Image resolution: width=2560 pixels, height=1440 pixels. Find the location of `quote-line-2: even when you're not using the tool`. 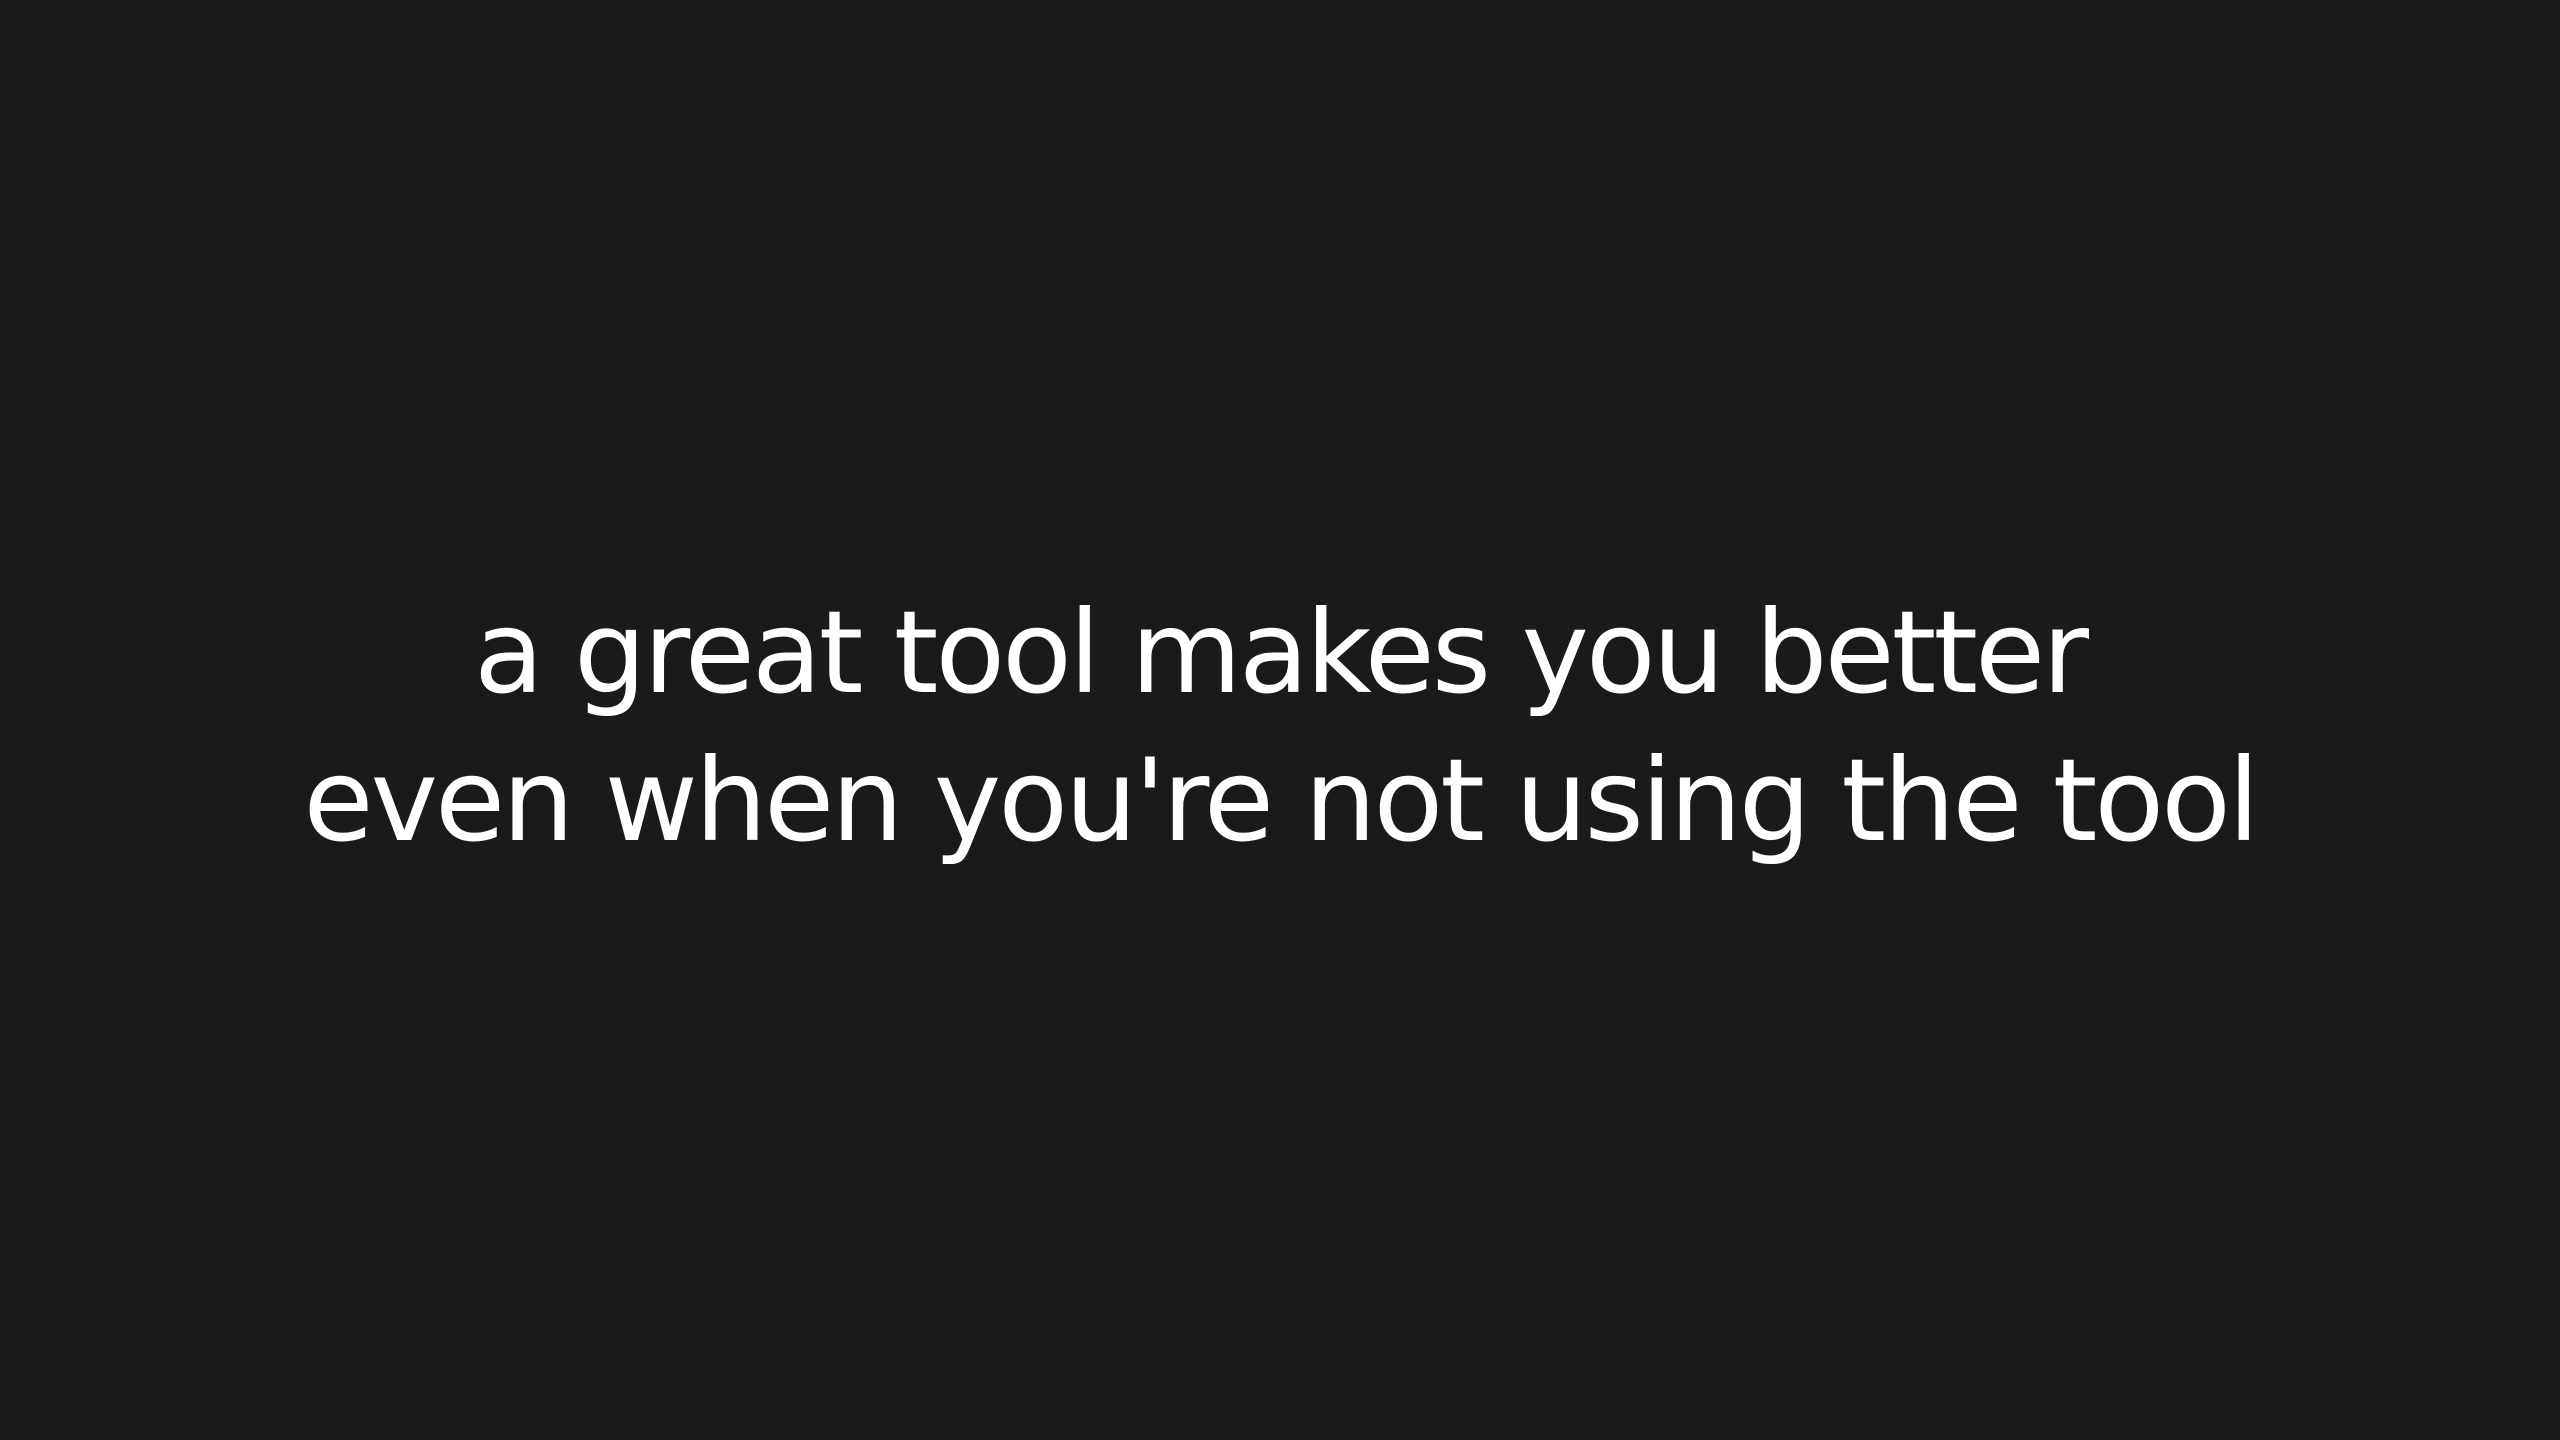

quote-line-2: even when you're not using the tool is located at coordinates (1281, 800).